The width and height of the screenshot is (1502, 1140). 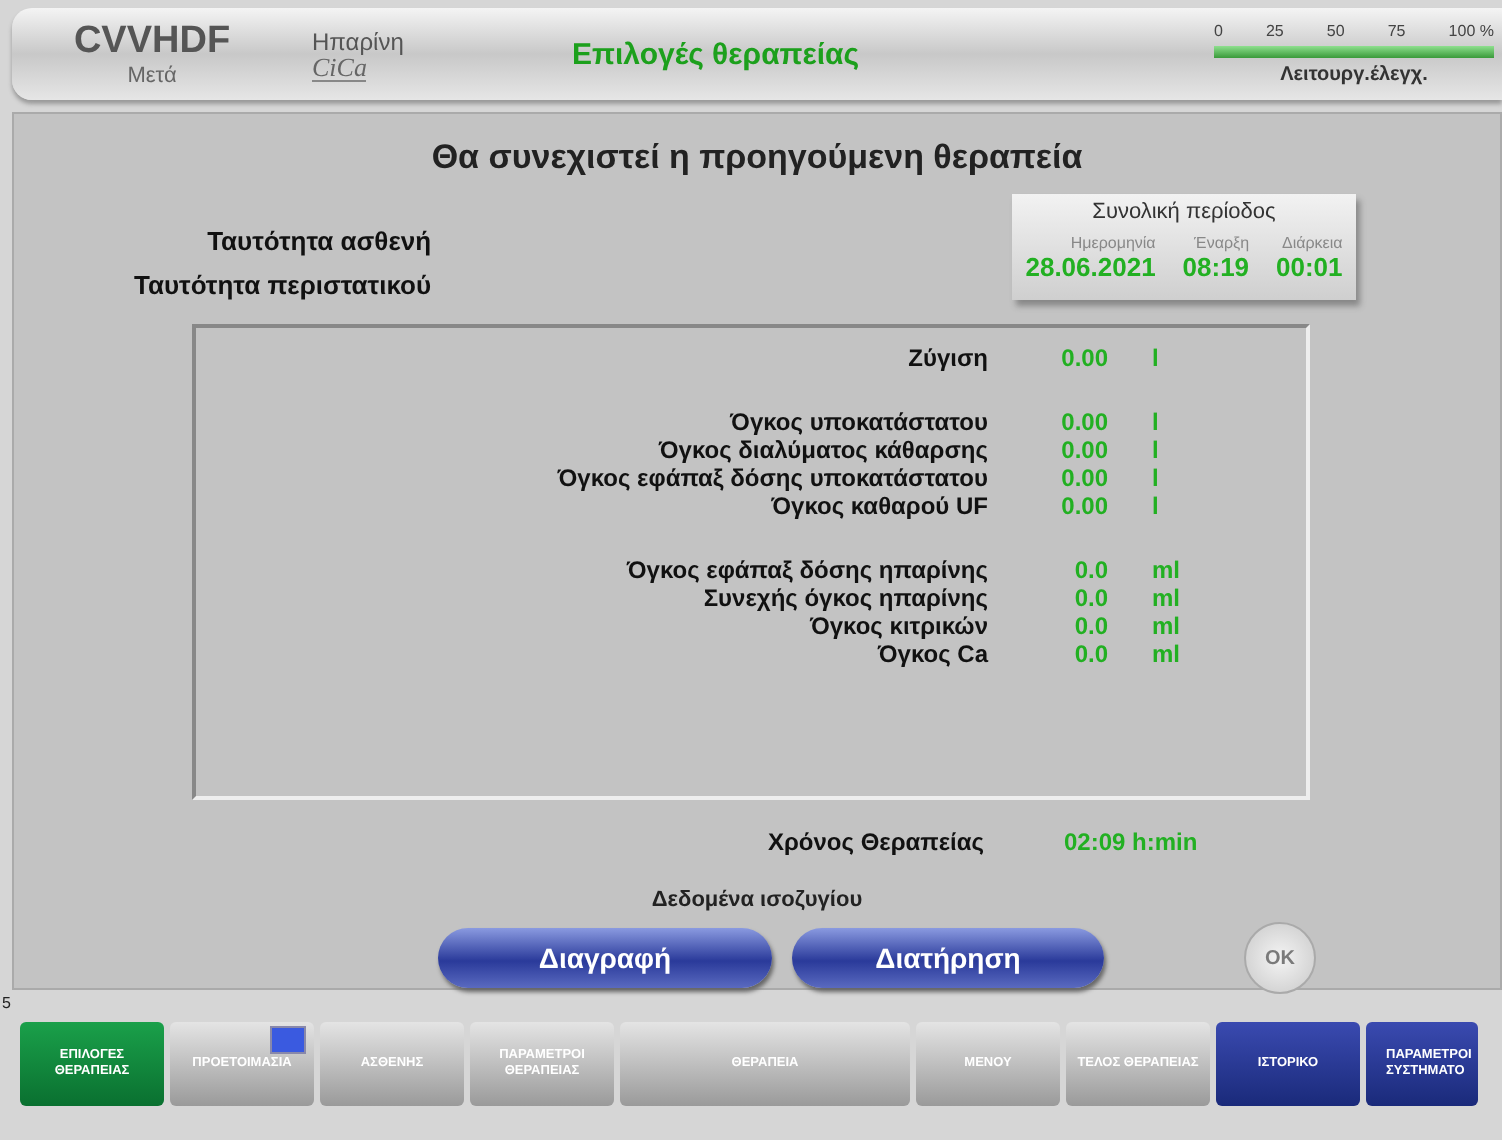 I want to click on balance-label: Όγκος διαλύματος κάθαρσης, so click(x=822, y=450).